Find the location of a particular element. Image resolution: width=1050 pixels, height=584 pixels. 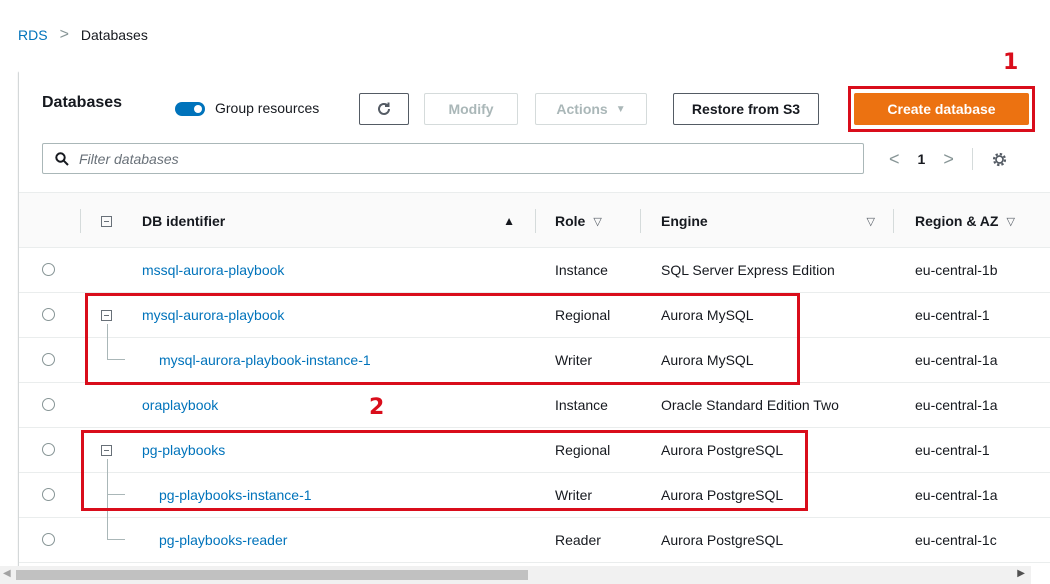

collapse-all-toggle is located at coordinates (106, 221).